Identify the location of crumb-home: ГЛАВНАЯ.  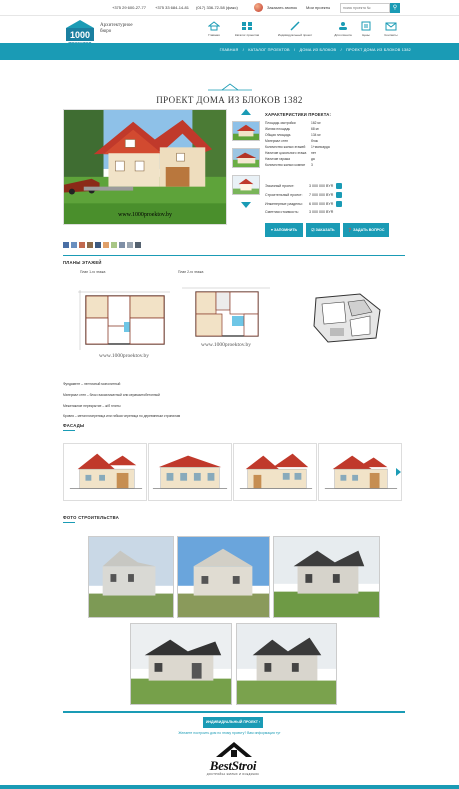
(229, 50).